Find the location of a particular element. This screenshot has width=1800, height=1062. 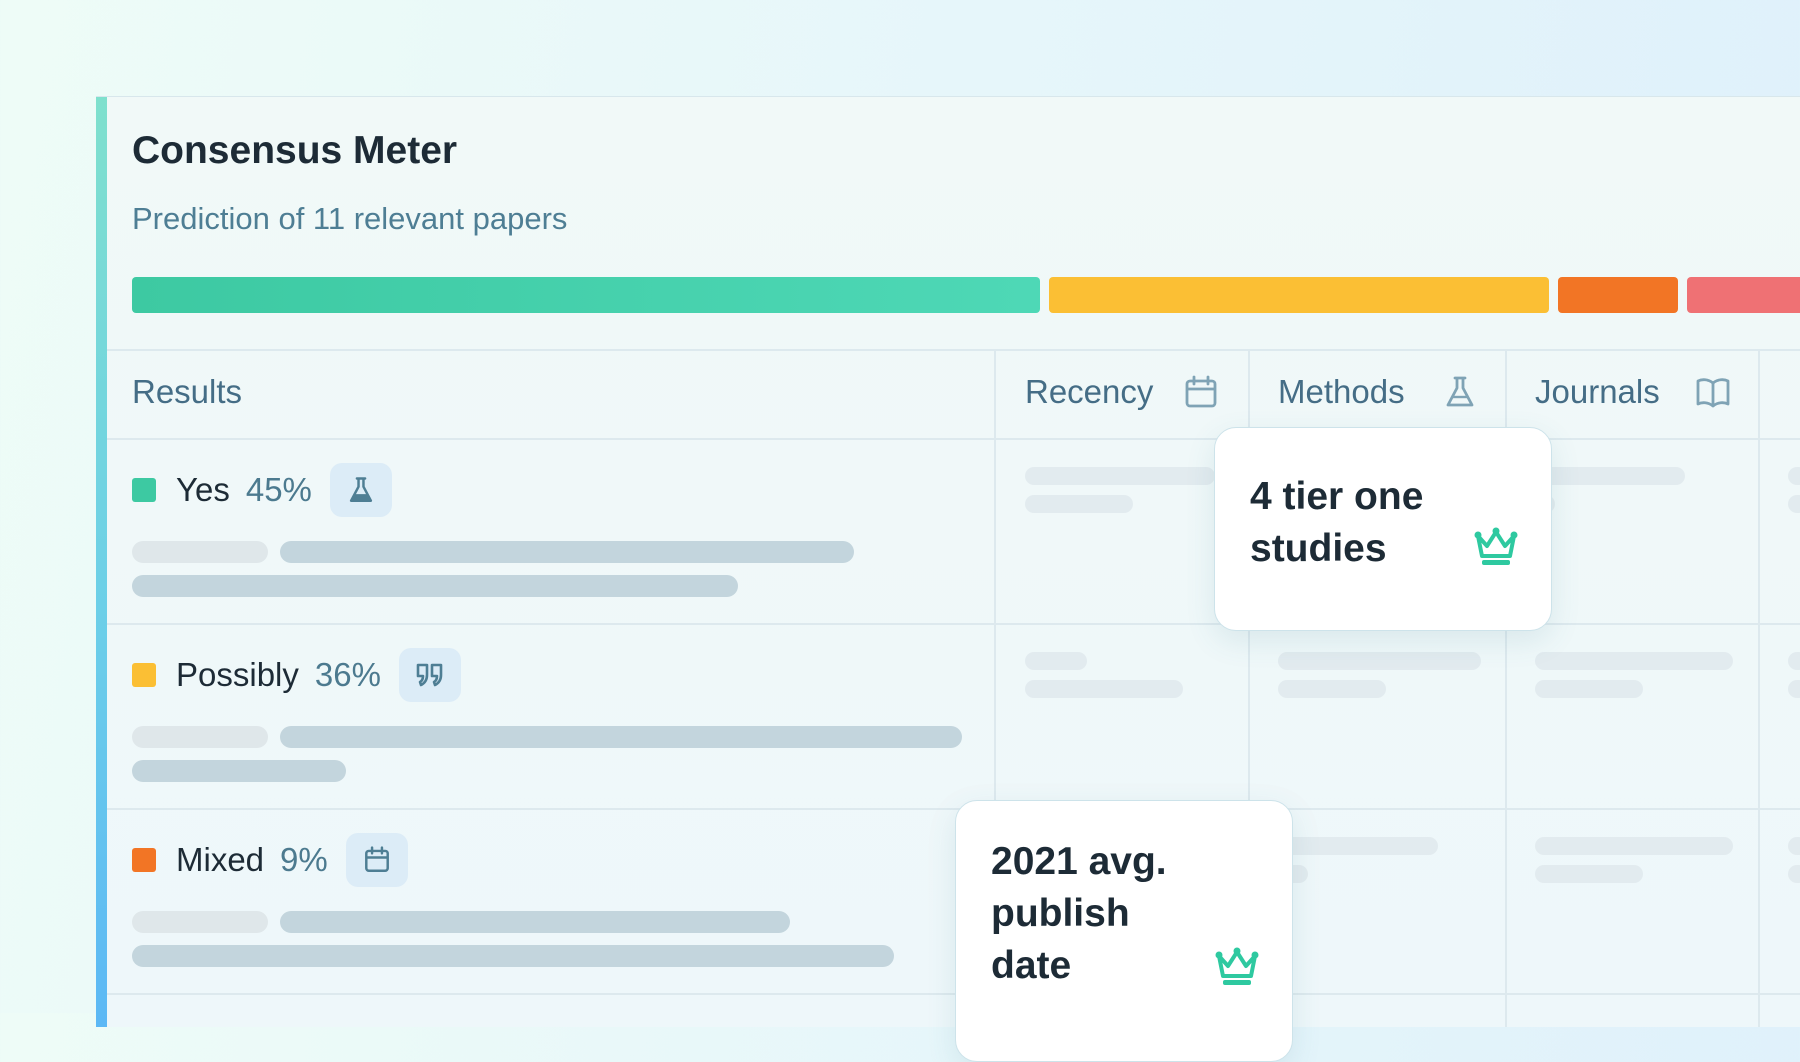

result-percent: 36% is located at coordinates (347, 674).